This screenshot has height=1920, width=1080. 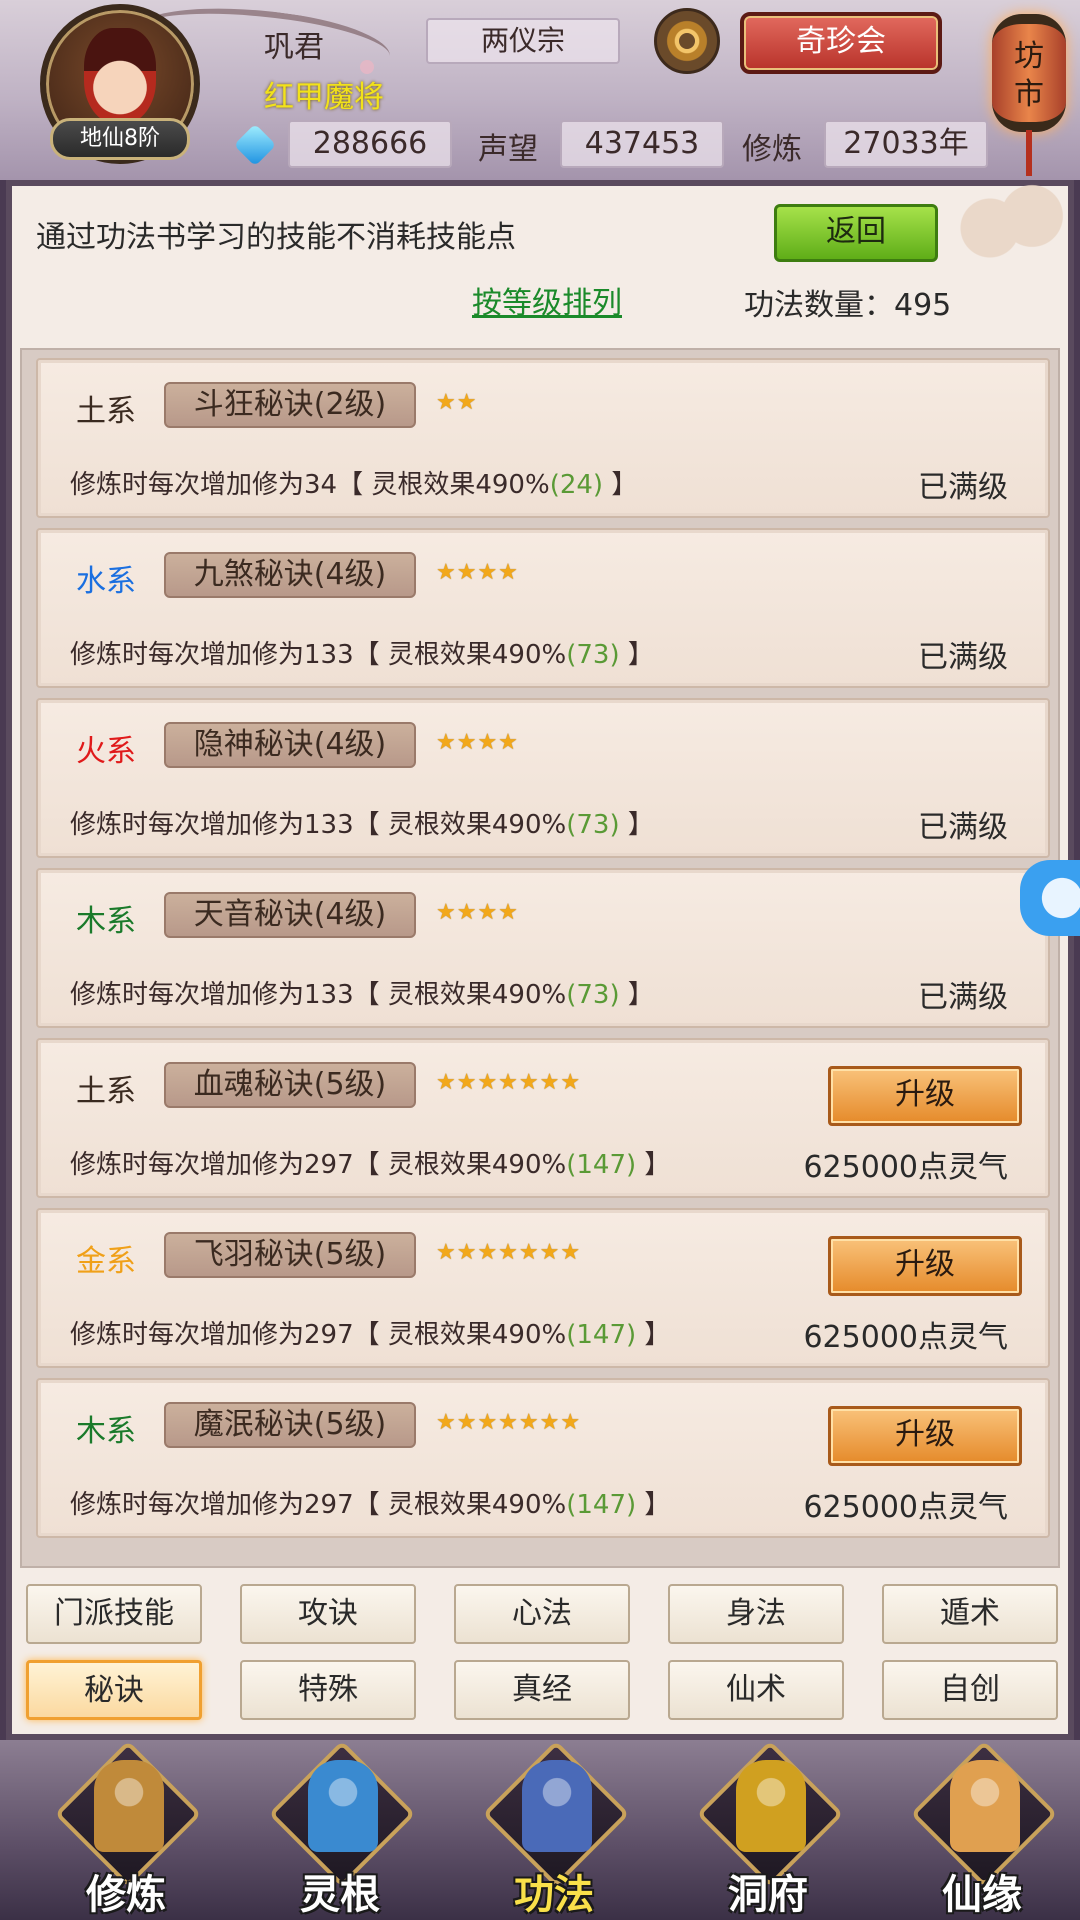 What do you see at coordinates (756, 1614) in the screenshot?
I see `tab-3: 身法` at bounding box center [756, 1614].